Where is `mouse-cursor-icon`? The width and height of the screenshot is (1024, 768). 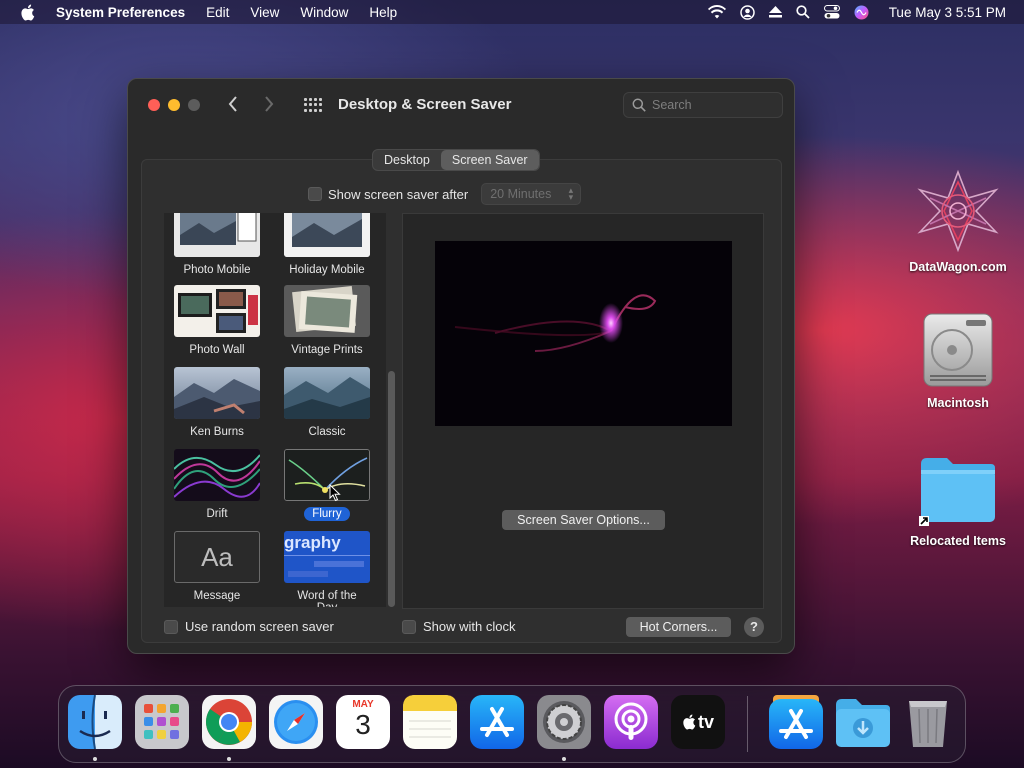 mouse-cursor-icon is located at coordinates (335, 495).